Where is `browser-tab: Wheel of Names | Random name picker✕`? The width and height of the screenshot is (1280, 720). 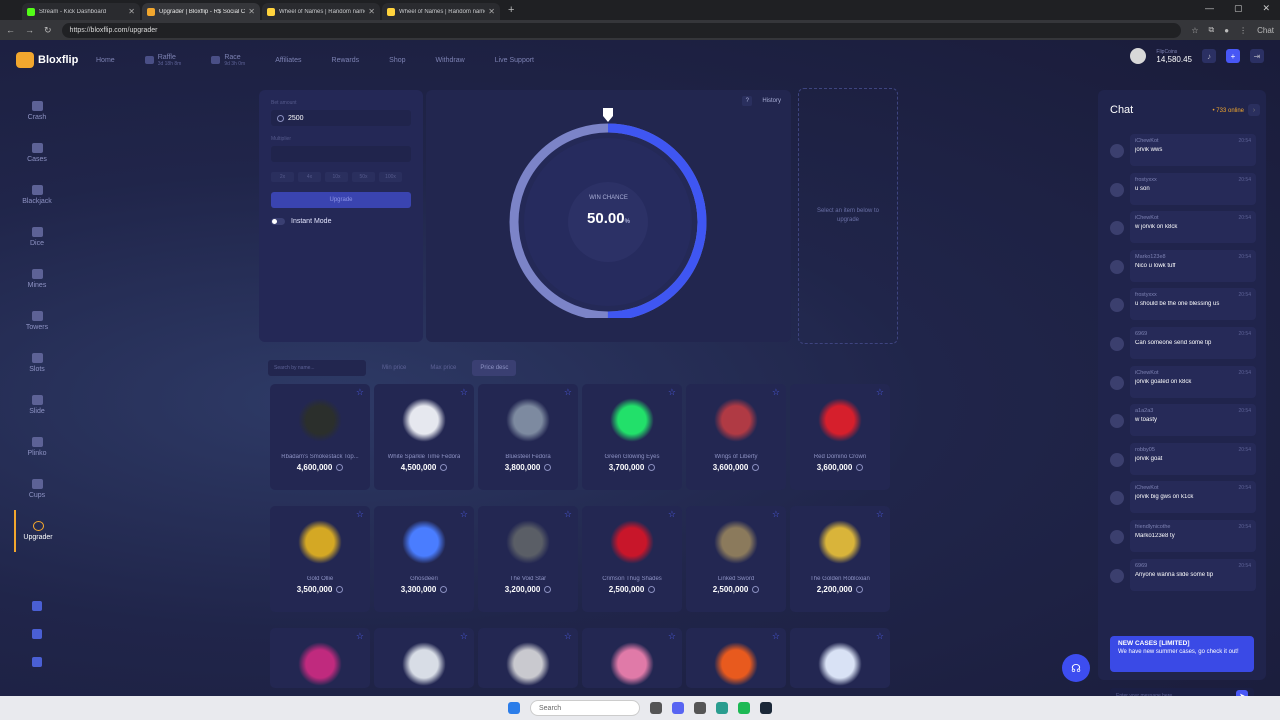 browser-tab: Wheel of Names | Random name picker✕ is located at coordinates (321, 11).